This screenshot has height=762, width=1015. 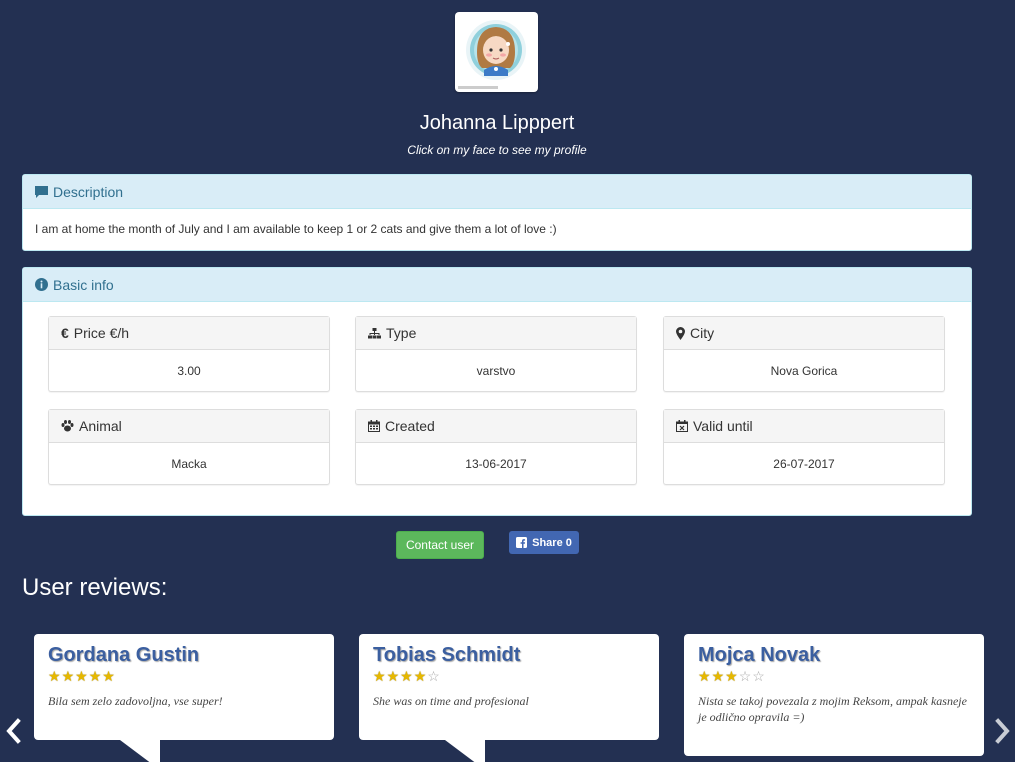 What do you see at coordinates (496, 333) in the screenshot?
I see `type-card-header: Type` at bounding box center [496, 333].